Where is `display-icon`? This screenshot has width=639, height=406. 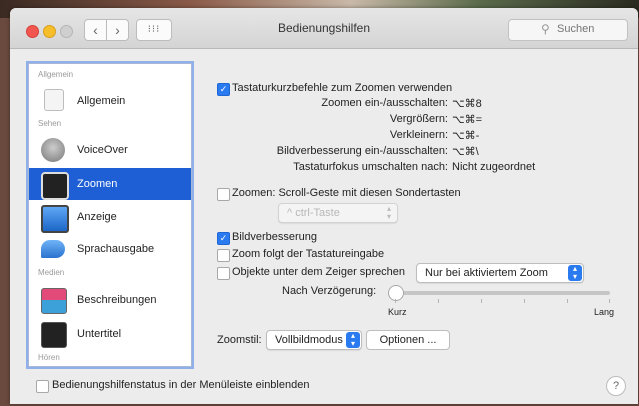
display-icon is located at coordinates (55, 219).